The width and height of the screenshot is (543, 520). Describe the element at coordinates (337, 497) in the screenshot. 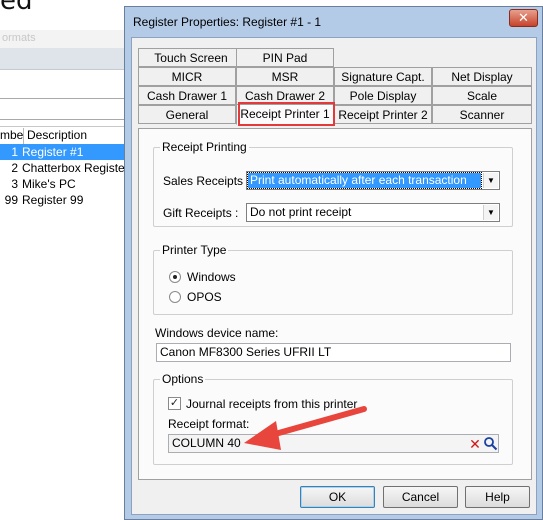

I see `ok-button: OK` at that location.